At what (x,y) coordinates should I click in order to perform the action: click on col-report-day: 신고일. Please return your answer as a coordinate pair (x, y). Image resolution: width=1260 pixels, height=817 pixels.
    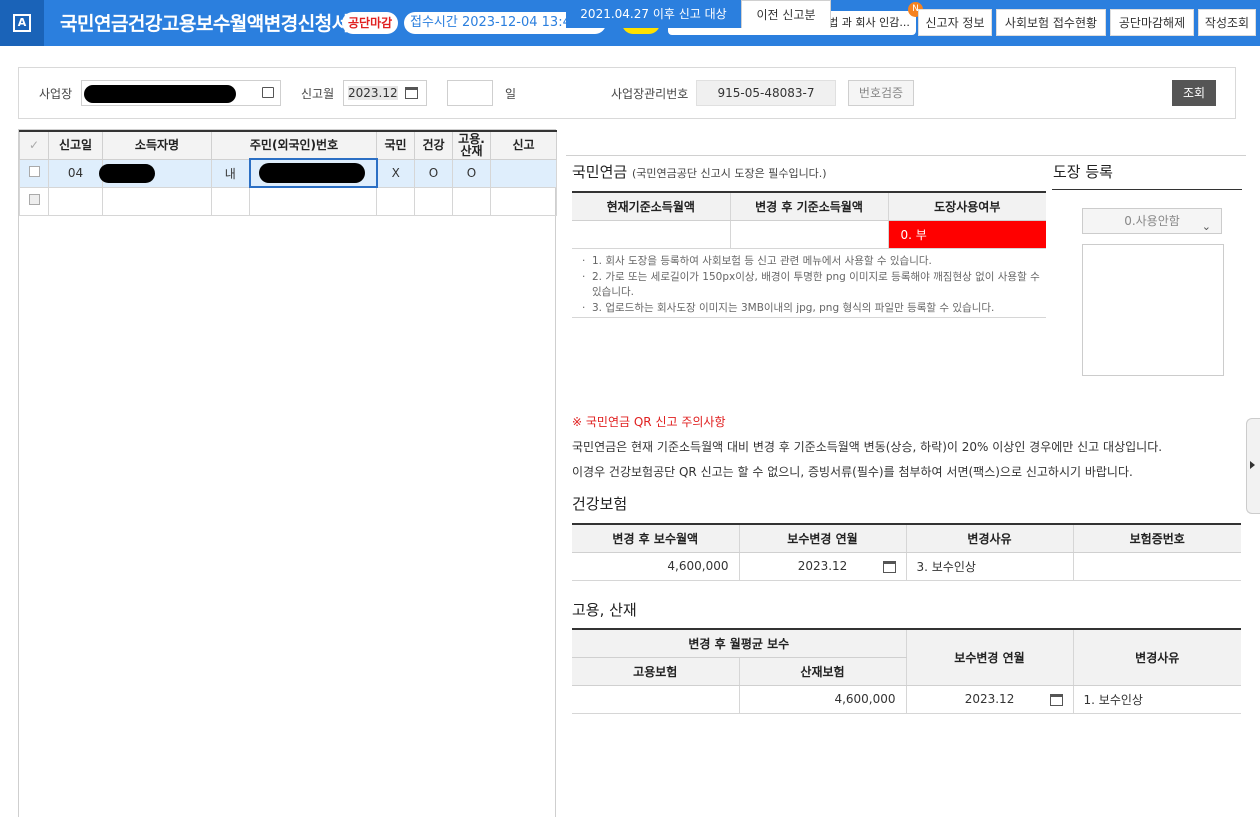
    Looking at the image, I should click on (75, 145).